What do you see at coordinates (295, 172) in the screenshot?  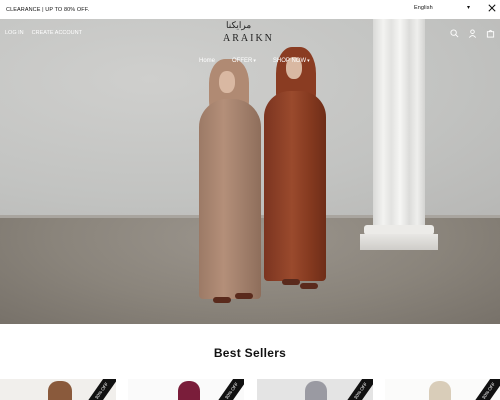 I see `model-right` at bounding box center [295, 172].